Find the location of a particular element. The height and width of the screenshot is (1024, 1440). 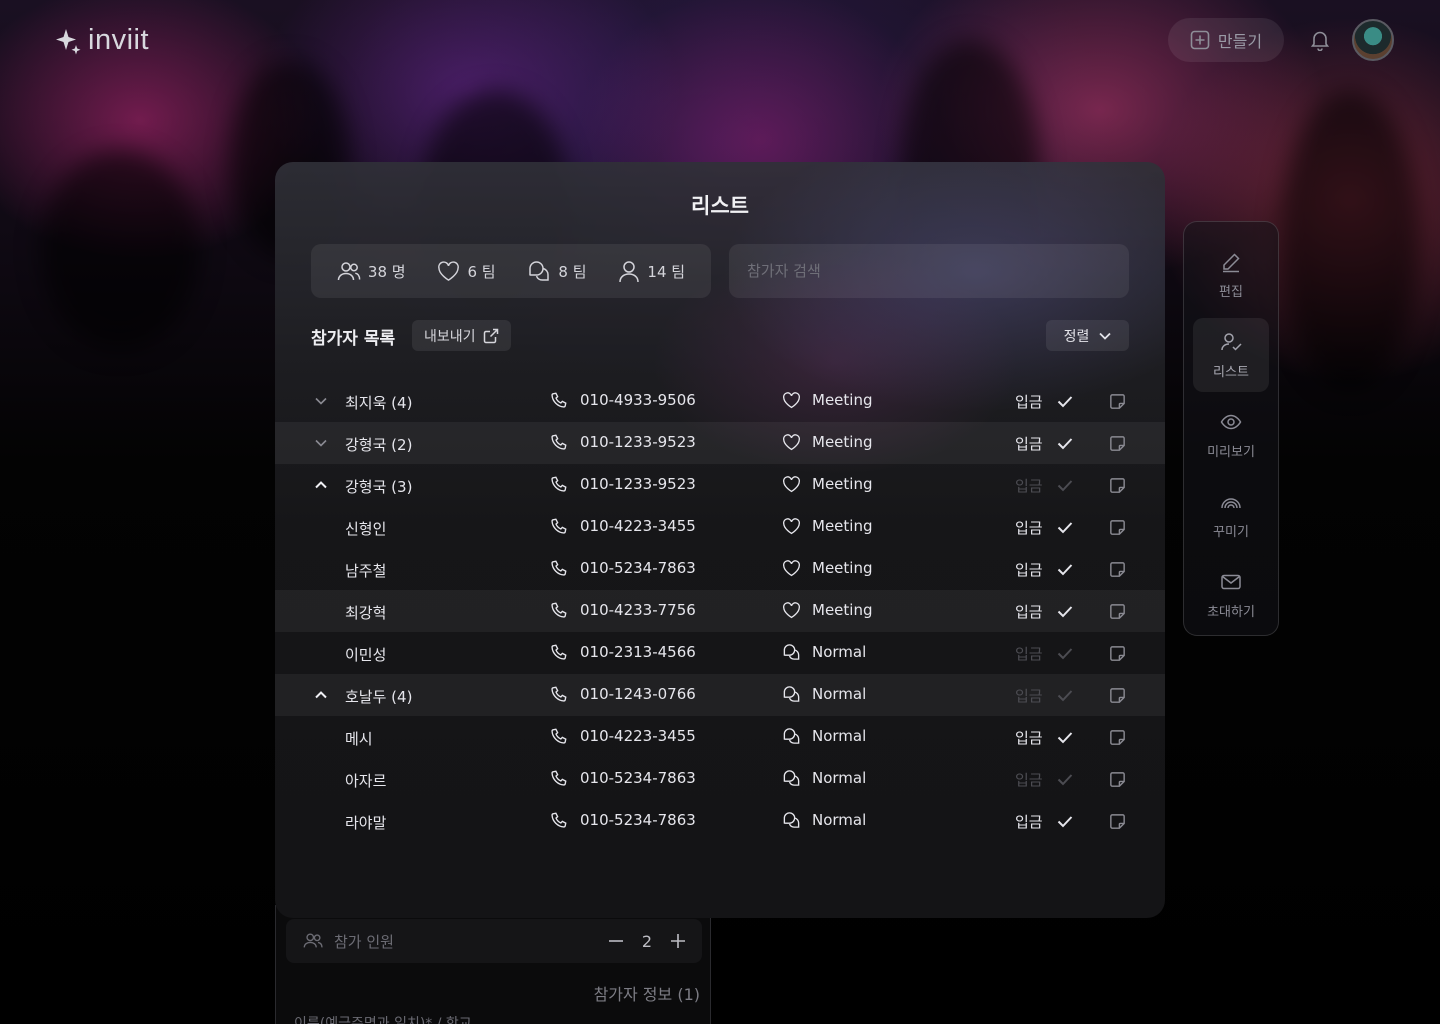

search-input is located at coordinates (929, 271).